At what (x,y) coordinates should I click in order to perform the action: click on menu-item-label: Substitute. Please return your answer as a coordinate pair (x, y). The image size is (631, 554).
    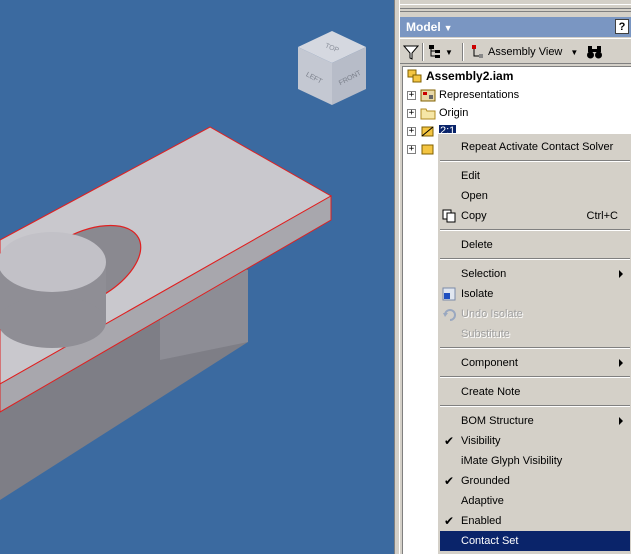
    Looking at the image, I should click on (485, 334).